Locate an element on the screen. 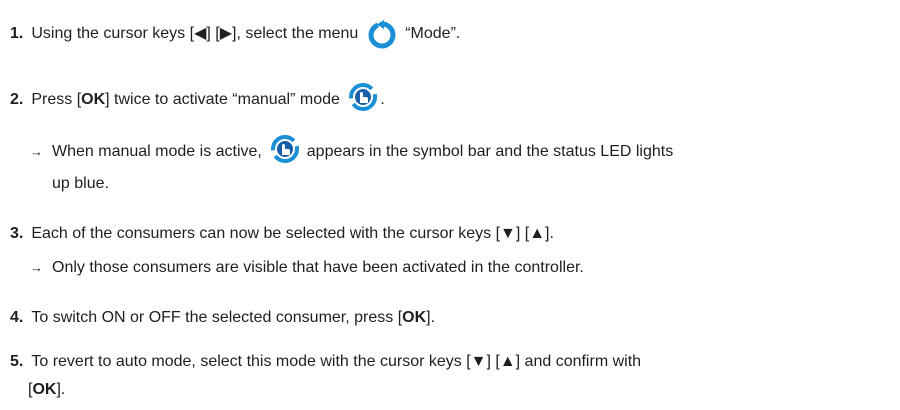  step-number: 4. is located at coordinates (17, 317).